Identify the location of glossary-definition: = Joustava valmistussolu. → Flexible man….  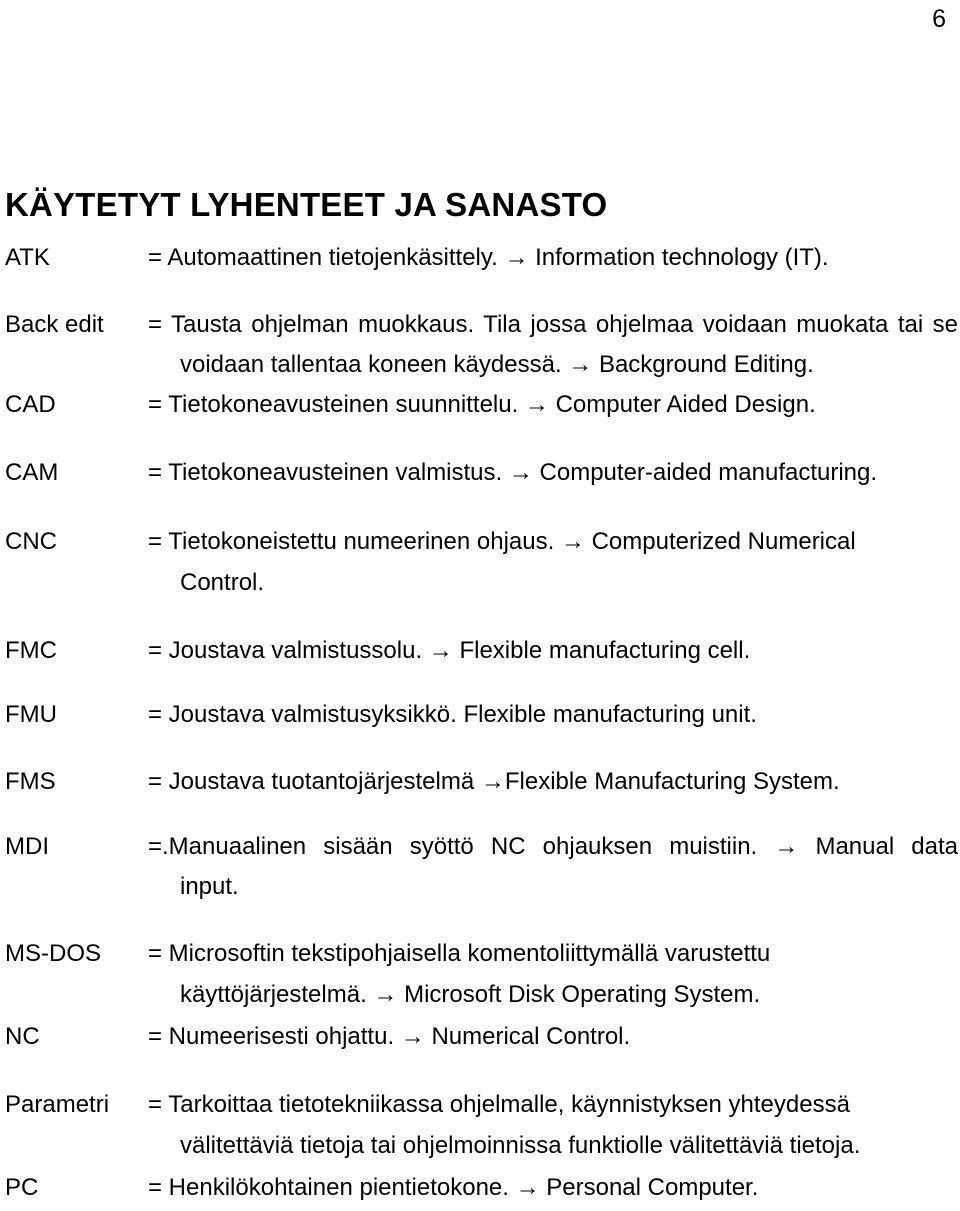
(449, 650).